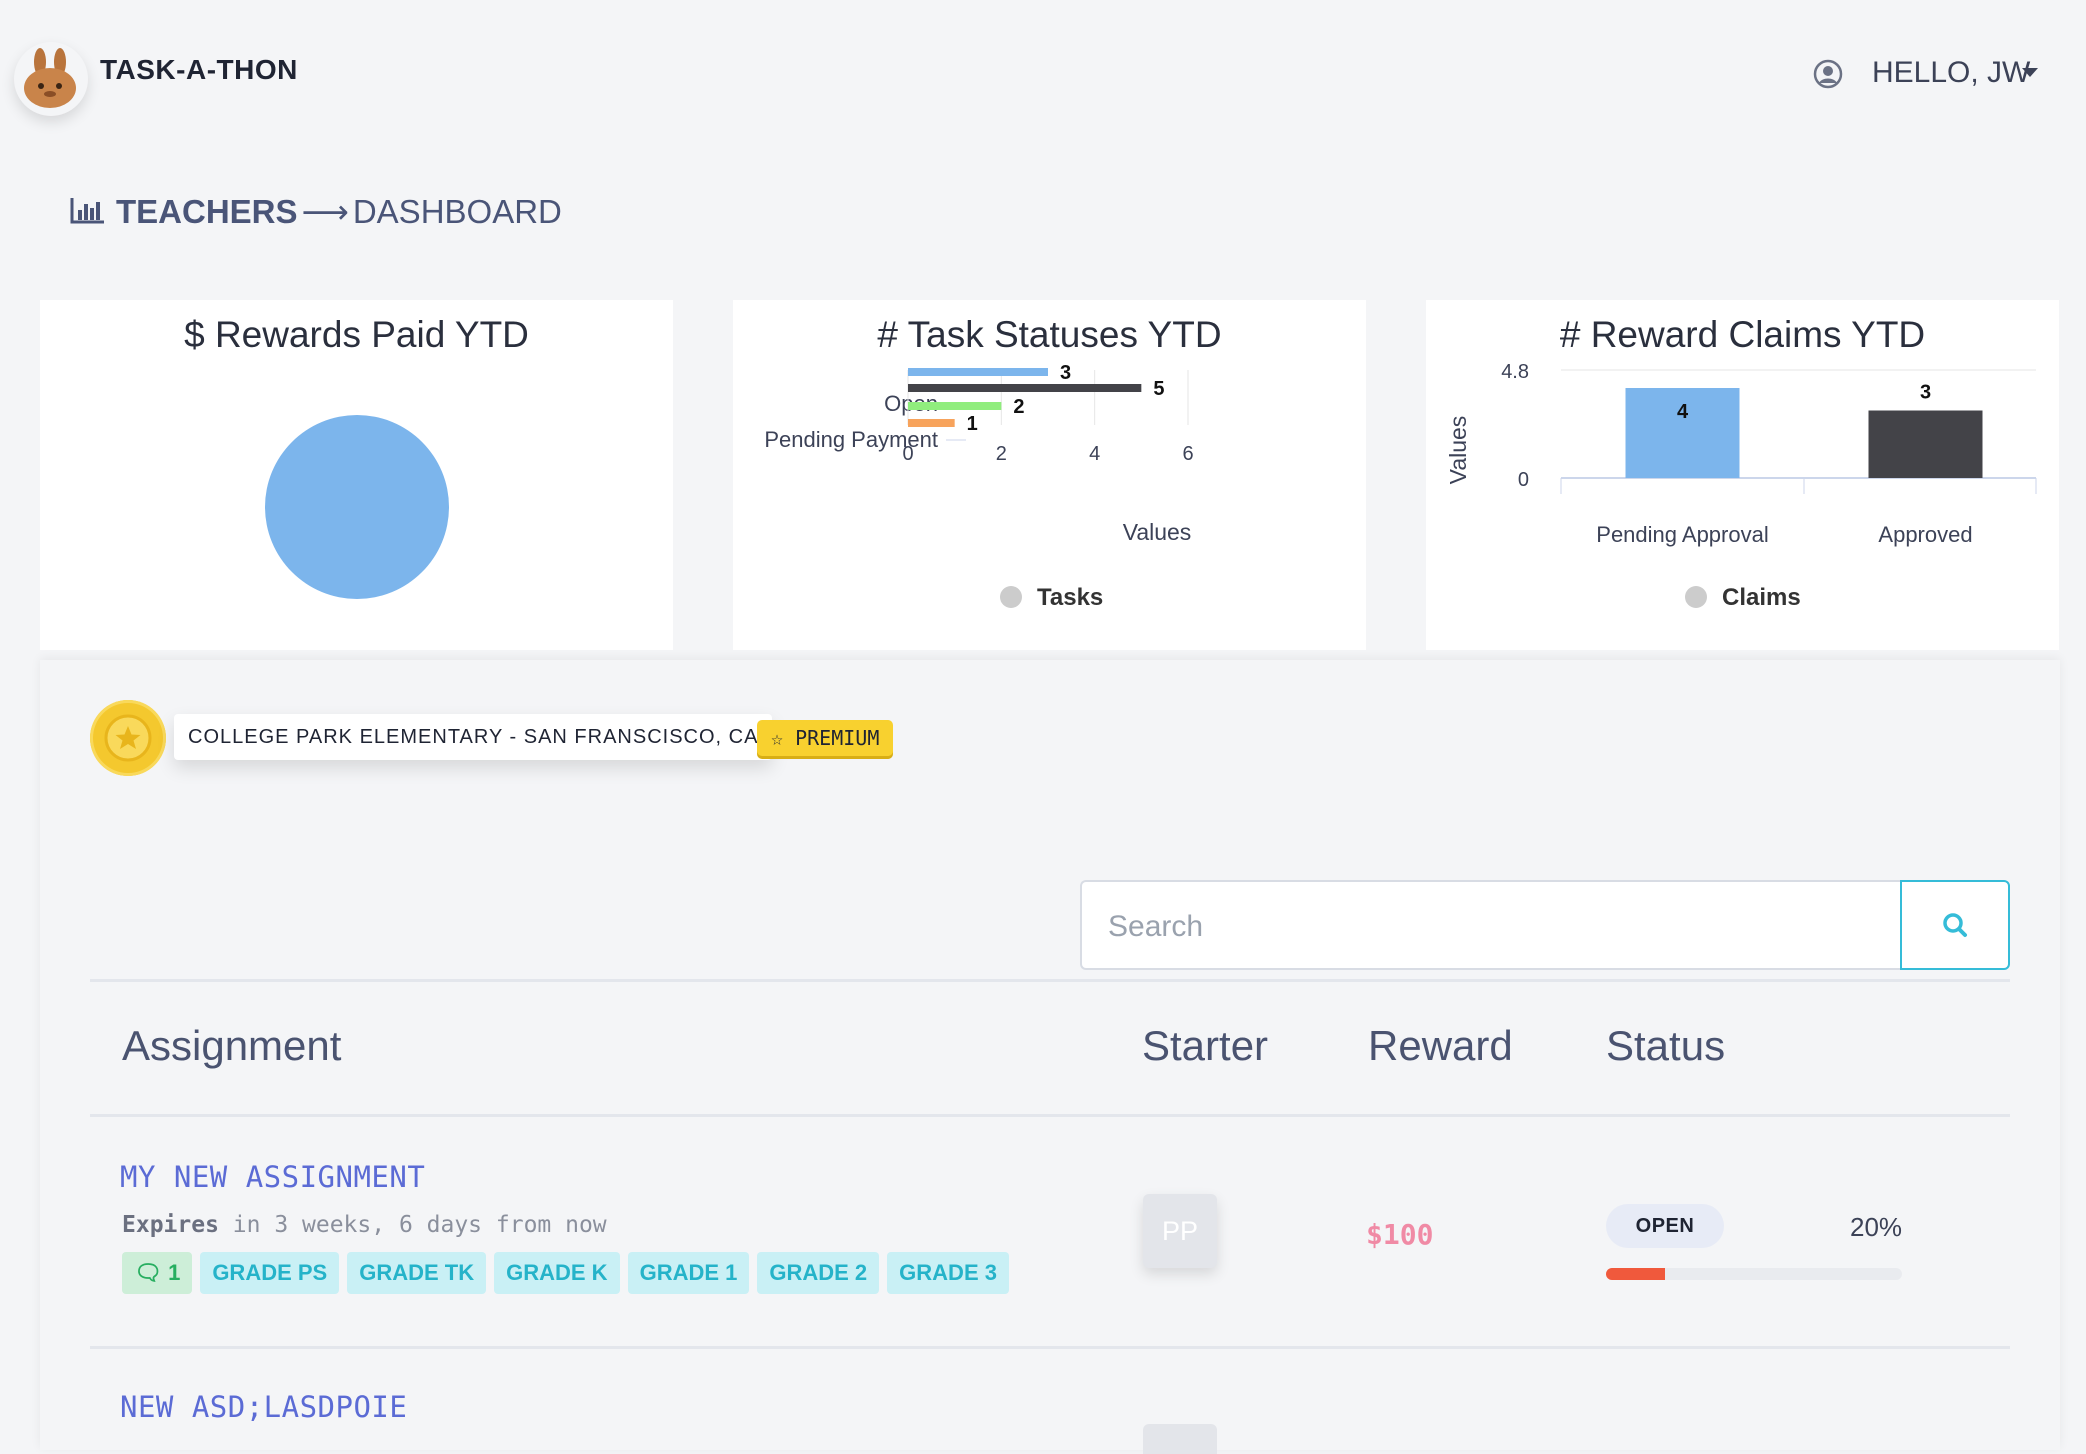  What do you see at coordinates (1876, 1227) in the screenshot?
I see `progress-percent: 20%` at bounding box center [1876, 1227].